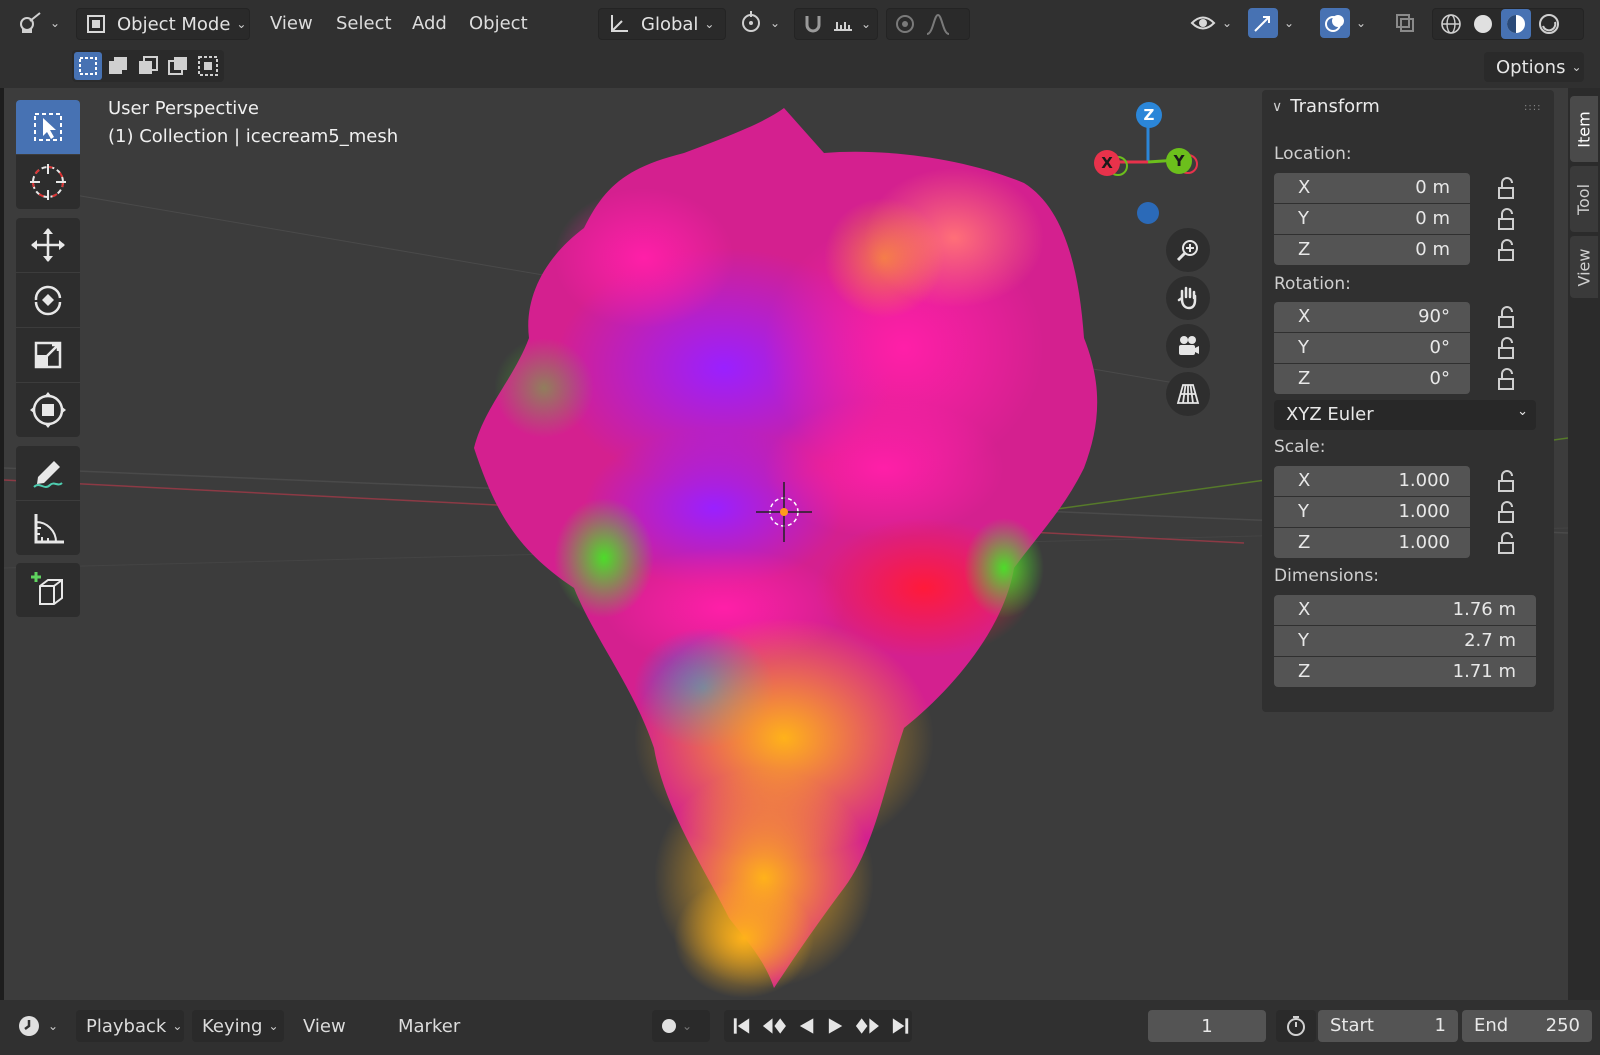  Describe the element at coordinates (1584, 199) in the screenshot. I see `tab-tool: Tool` at that location.